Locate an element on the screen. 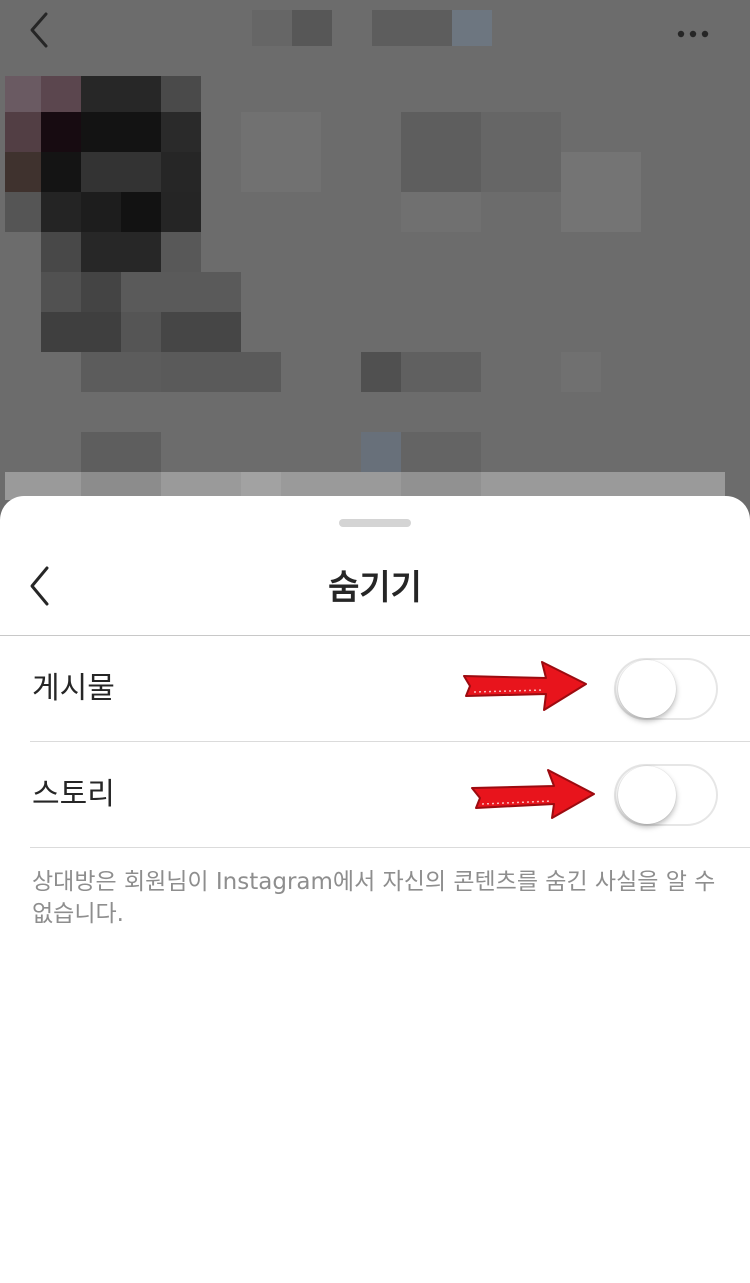 This screenshot has height=1283, width=750. posts-toggle is located at coordinates (666, 689).